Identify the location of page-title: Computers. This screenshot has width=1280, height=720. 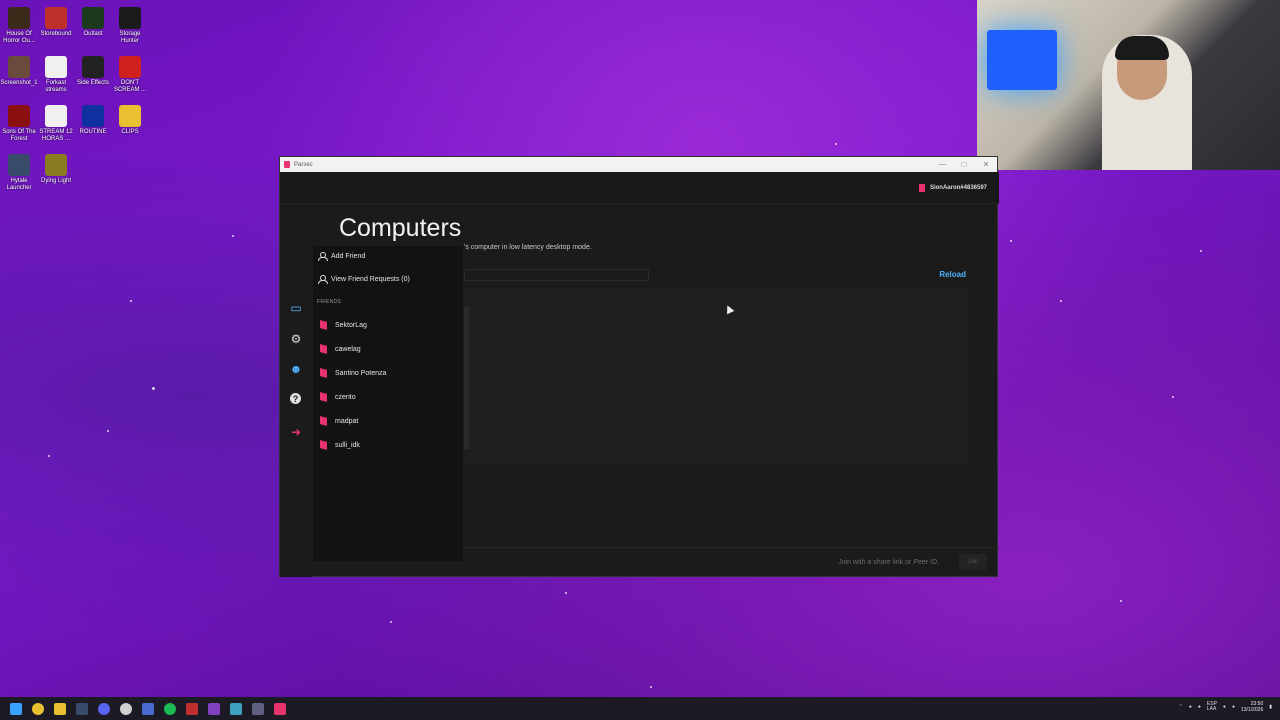
(400, 228).